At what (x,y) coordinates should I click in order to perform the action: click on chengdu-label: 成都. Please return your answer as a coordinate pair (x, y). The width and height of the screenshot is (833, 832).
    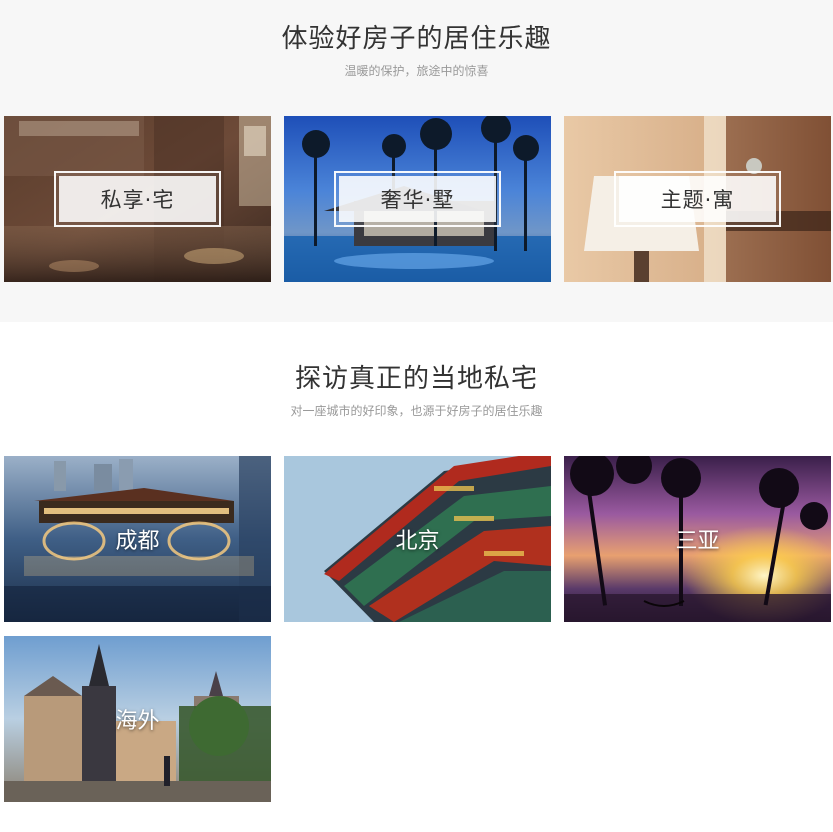
    Looking at the image, I should click on (137, 541).